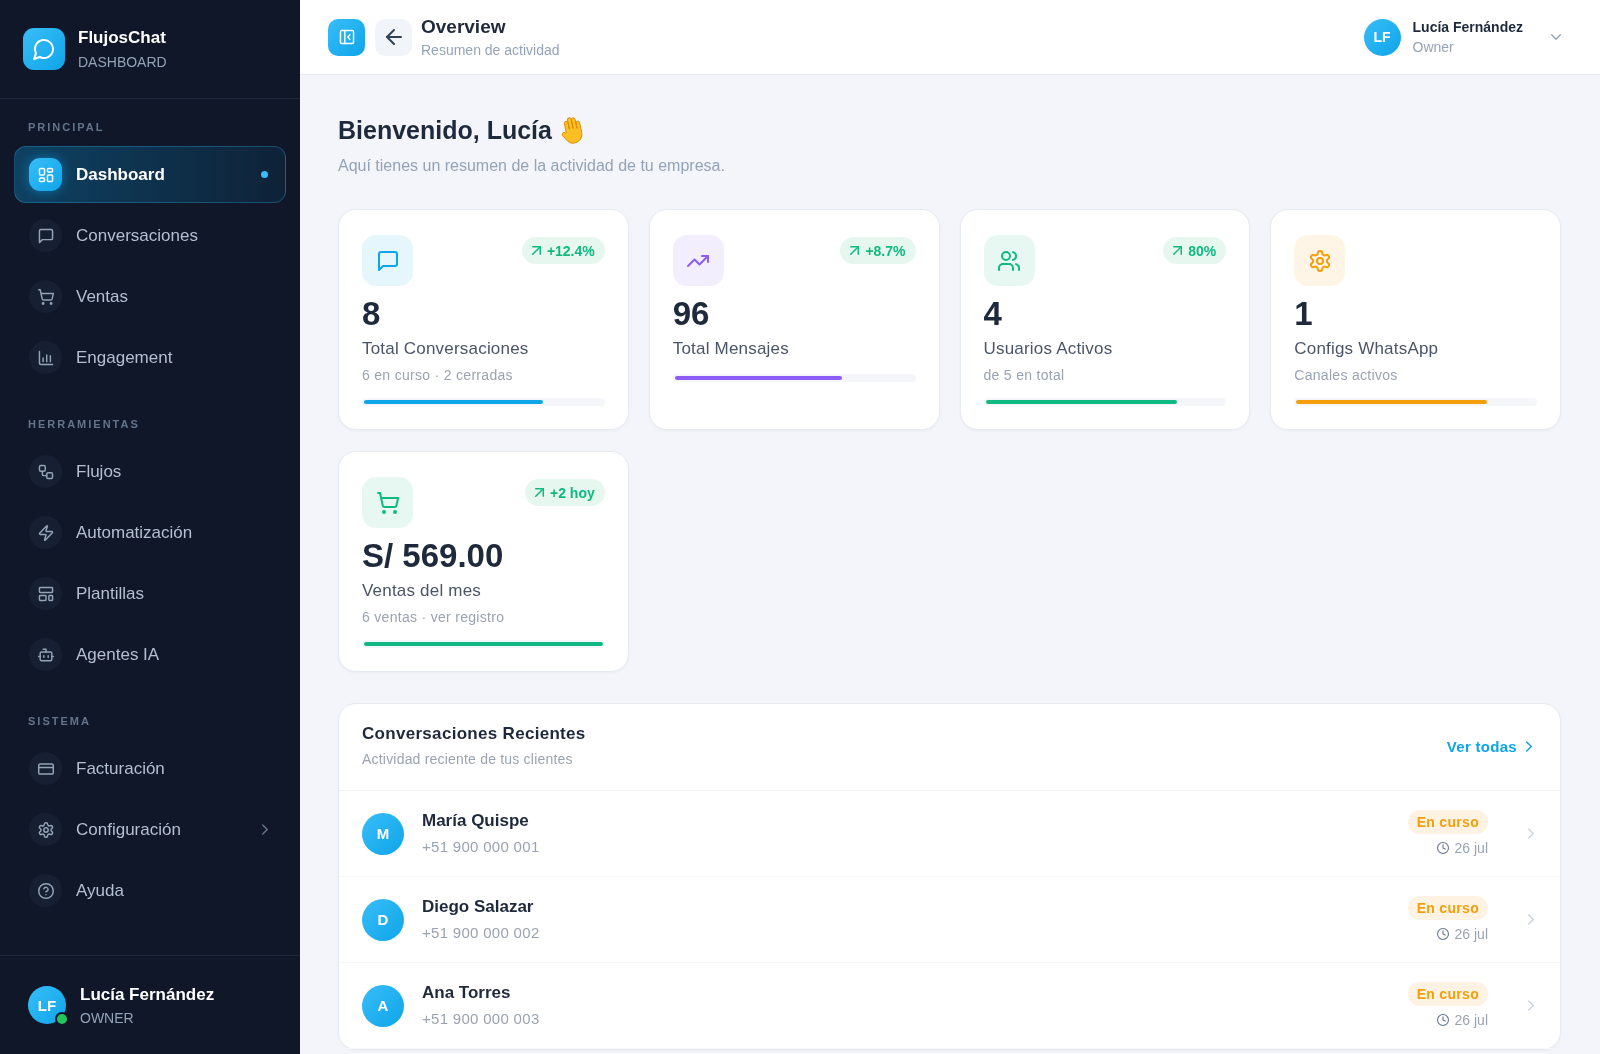 This screenshot has width=1600, height=1054. Describe the element at coordinates (474, 734) in the screenshot. I see `panel-title: Conversaciones Recientes` at that location.